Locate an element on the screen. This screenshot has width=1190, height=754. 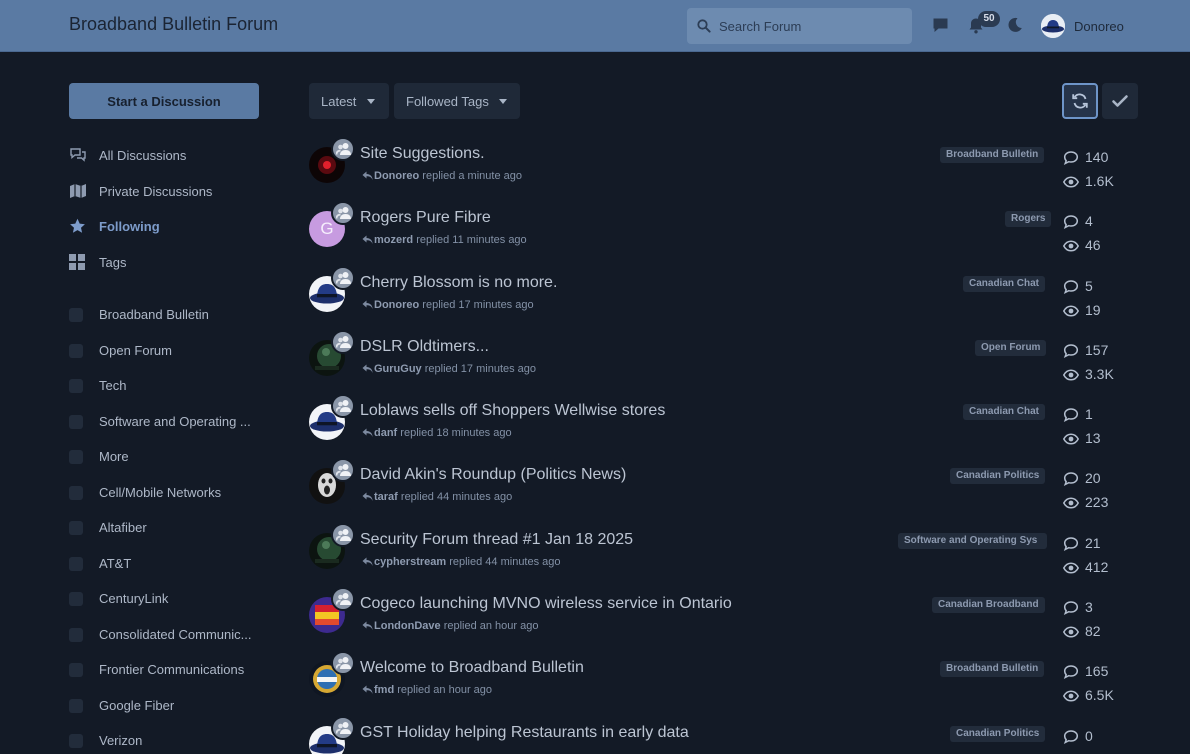
discussion-title: Cherry Blossom is no more. is located at coordinates (458, 283).